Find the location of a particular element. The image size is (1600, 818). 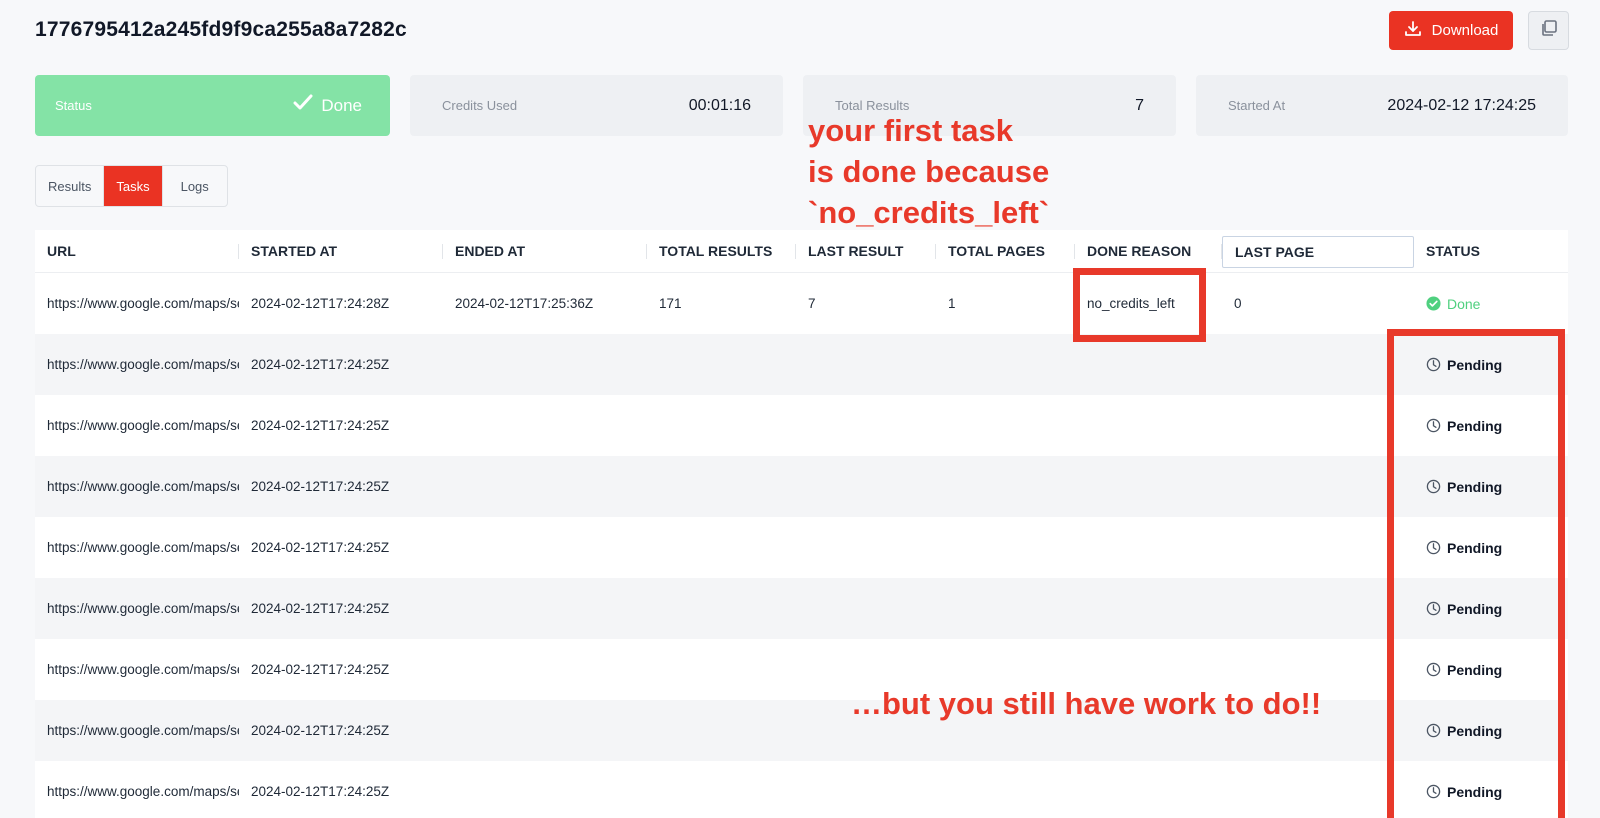

cell-total-results: 171 is located at coordinates (670, 303).